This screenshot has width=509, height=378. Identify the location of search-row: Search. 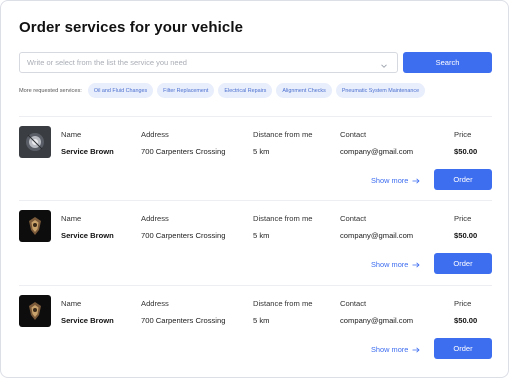
(255, 62).